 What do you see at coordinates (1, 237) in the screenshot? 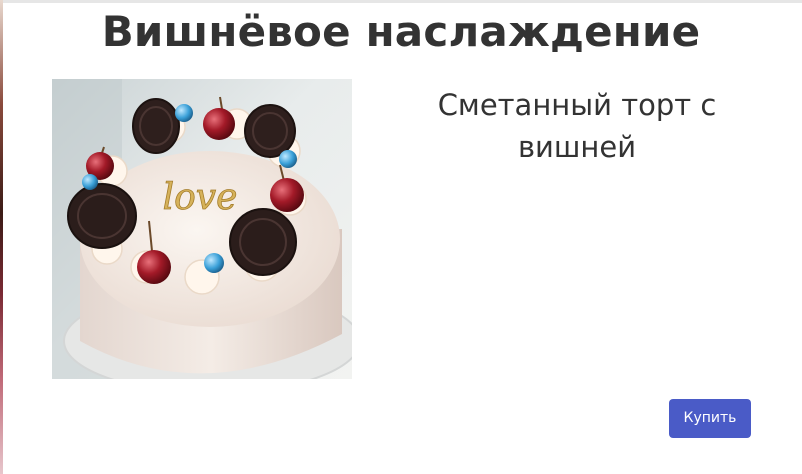
I see `left-edge-image-strip` at bounding box center [1, 237].